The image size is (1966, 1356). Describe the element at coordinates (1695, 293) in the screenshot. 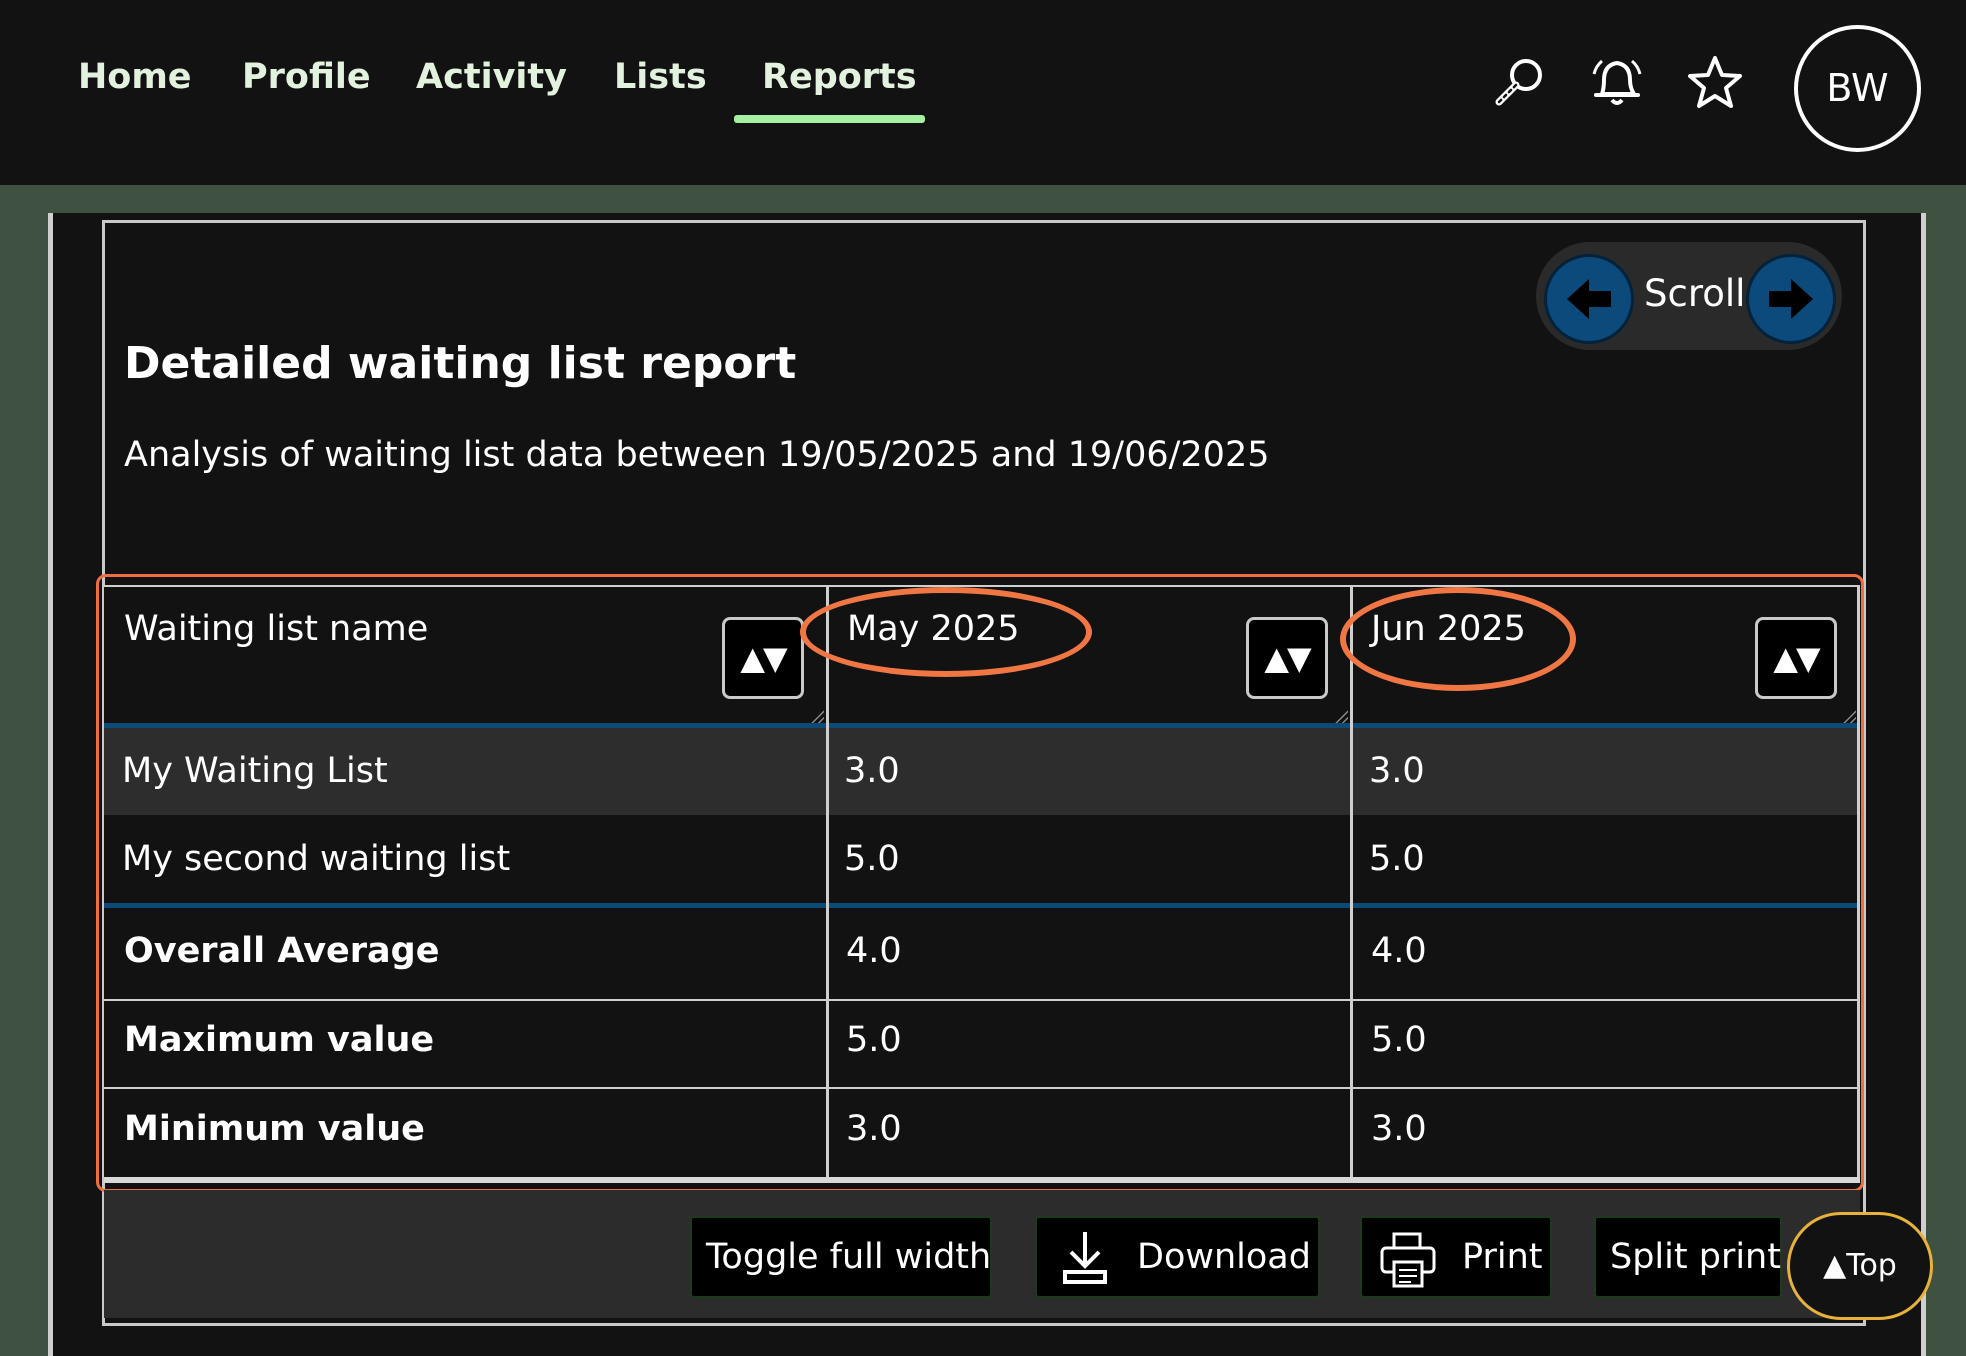

I see `scroll-label: Scroll` at that location.